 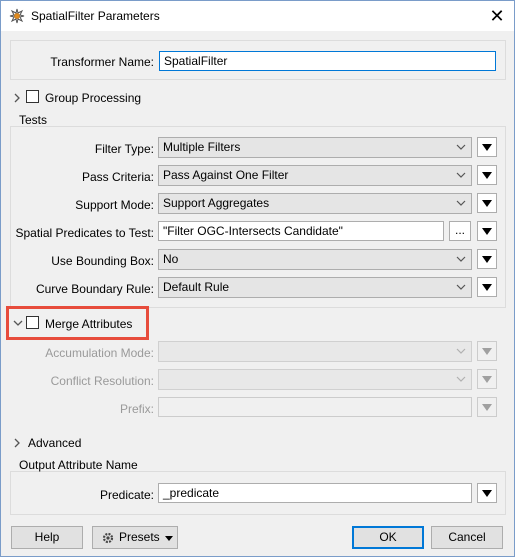 I want to click on prefix-input, so click(x=315, y=407).